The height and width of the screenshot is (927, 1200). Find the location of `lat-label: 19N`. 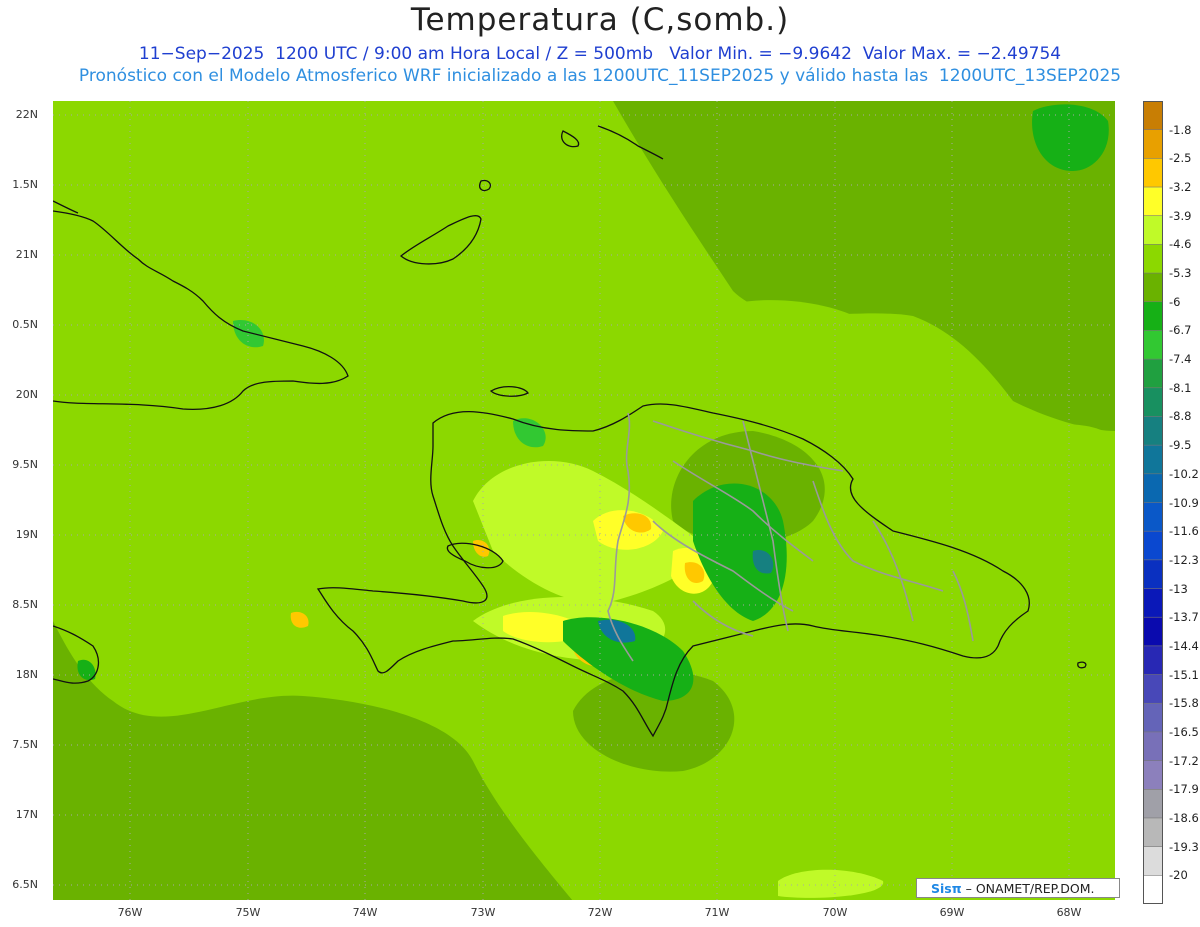

lat-label: 19N is located at coordinates (26, 534).